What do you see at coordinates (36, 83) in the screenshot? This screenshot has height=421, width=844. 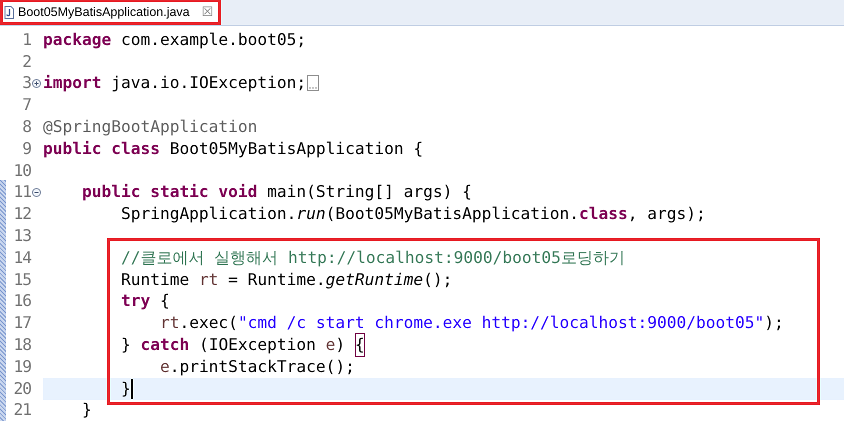 I see `expand-fold-icon` at bounding box center [36, 83].